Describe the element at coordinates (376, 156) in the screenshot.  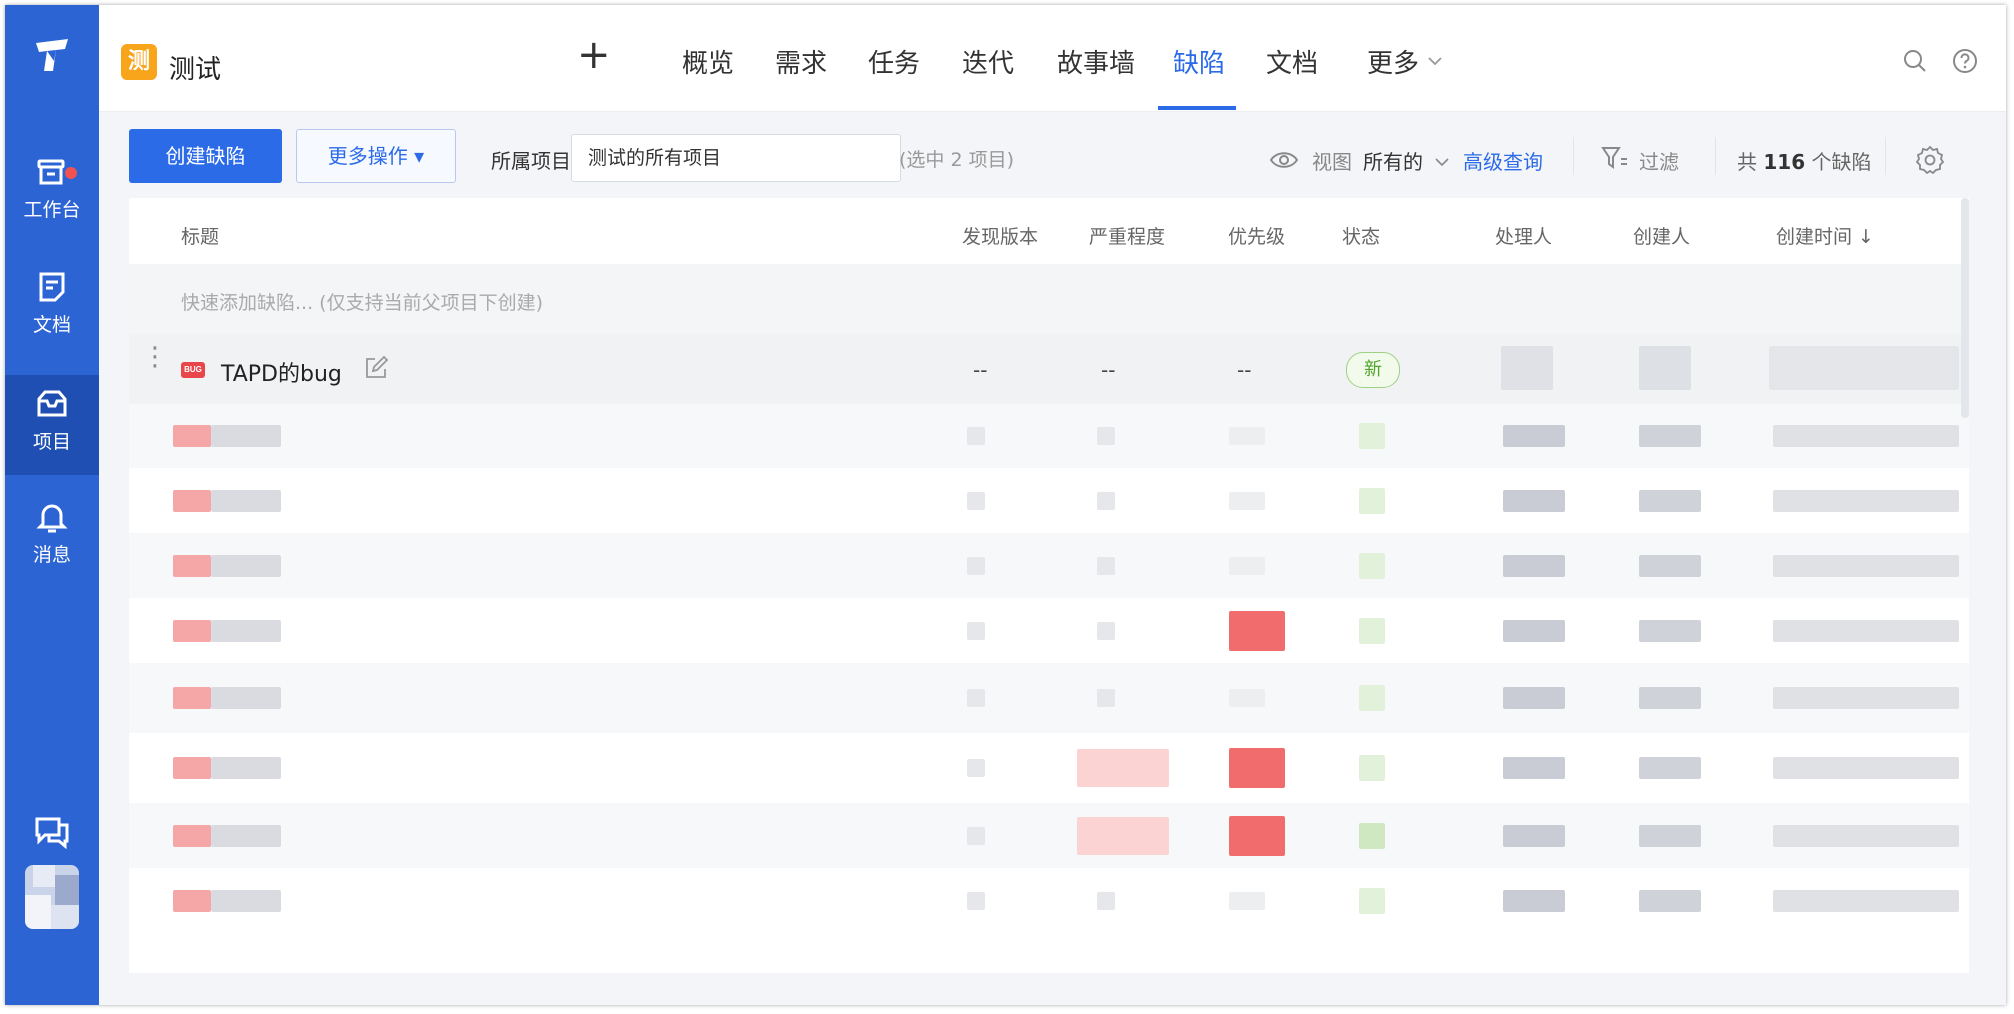
I see `more-actions-button: 更多操作 ▾` at that location.